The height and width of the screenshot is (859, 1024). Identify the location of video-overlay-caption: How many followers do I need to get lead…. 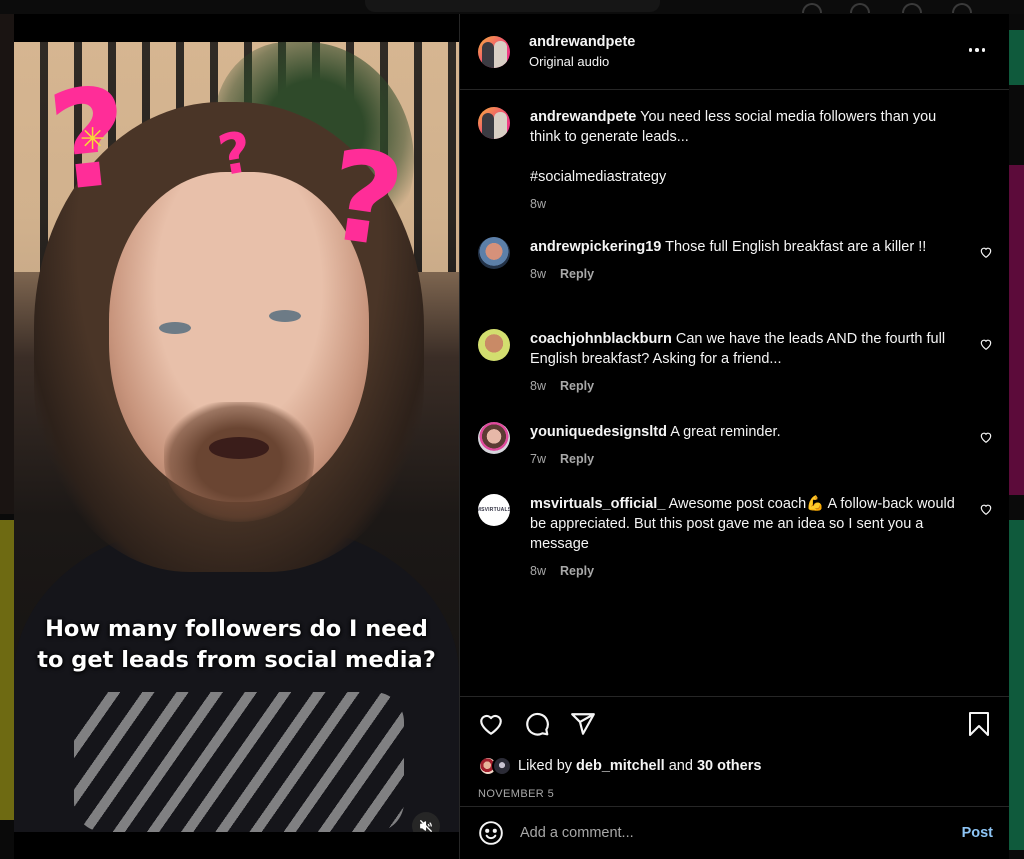
(236, 644).